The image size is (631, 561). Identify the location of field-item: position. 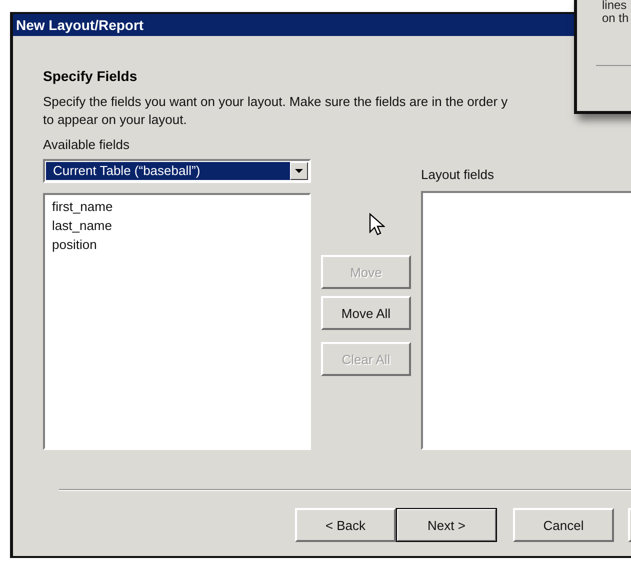
(74, 244).